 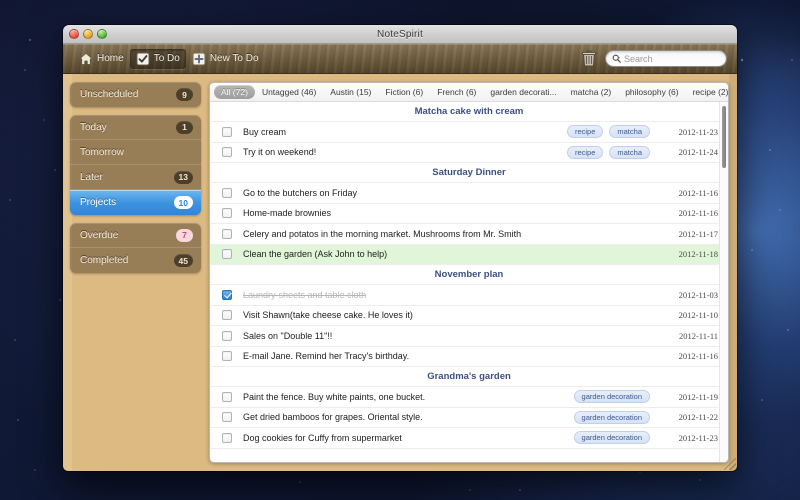 What do you see at coordinates (289, 92) in the screenshot?
I see `tag-filter-untagged: Untagged (46)` at bounding box center [289, 92].